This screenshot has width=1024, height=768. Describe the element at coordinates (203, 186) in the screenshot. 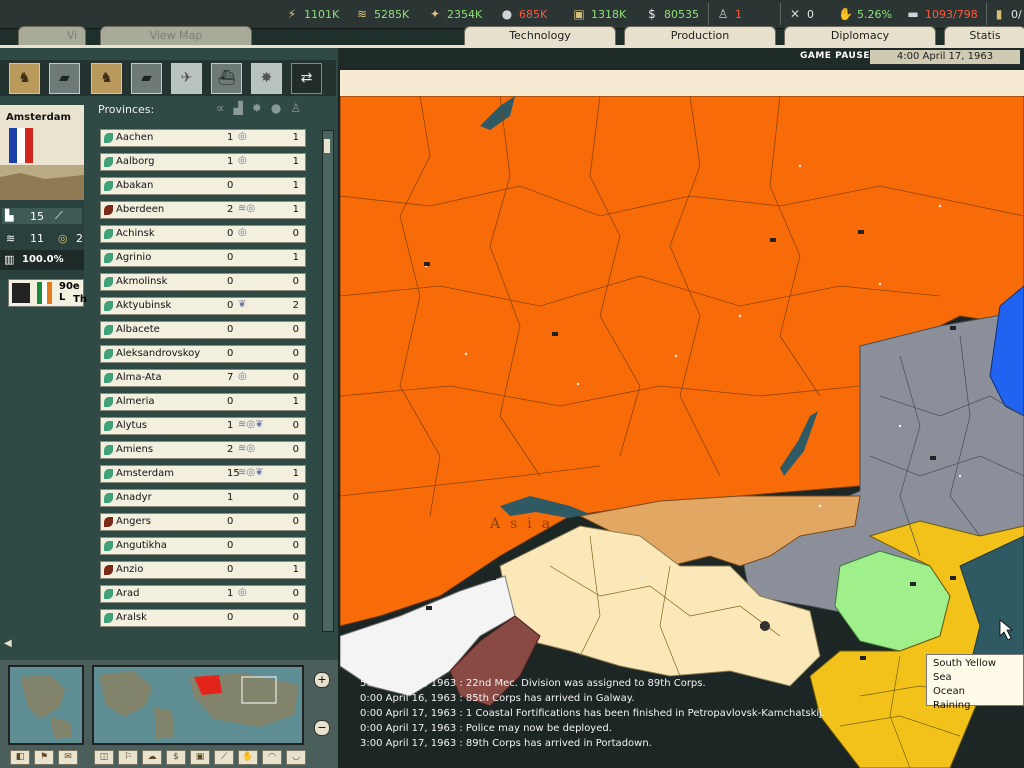

I see `province-row: Abakan 0 1` at that location.